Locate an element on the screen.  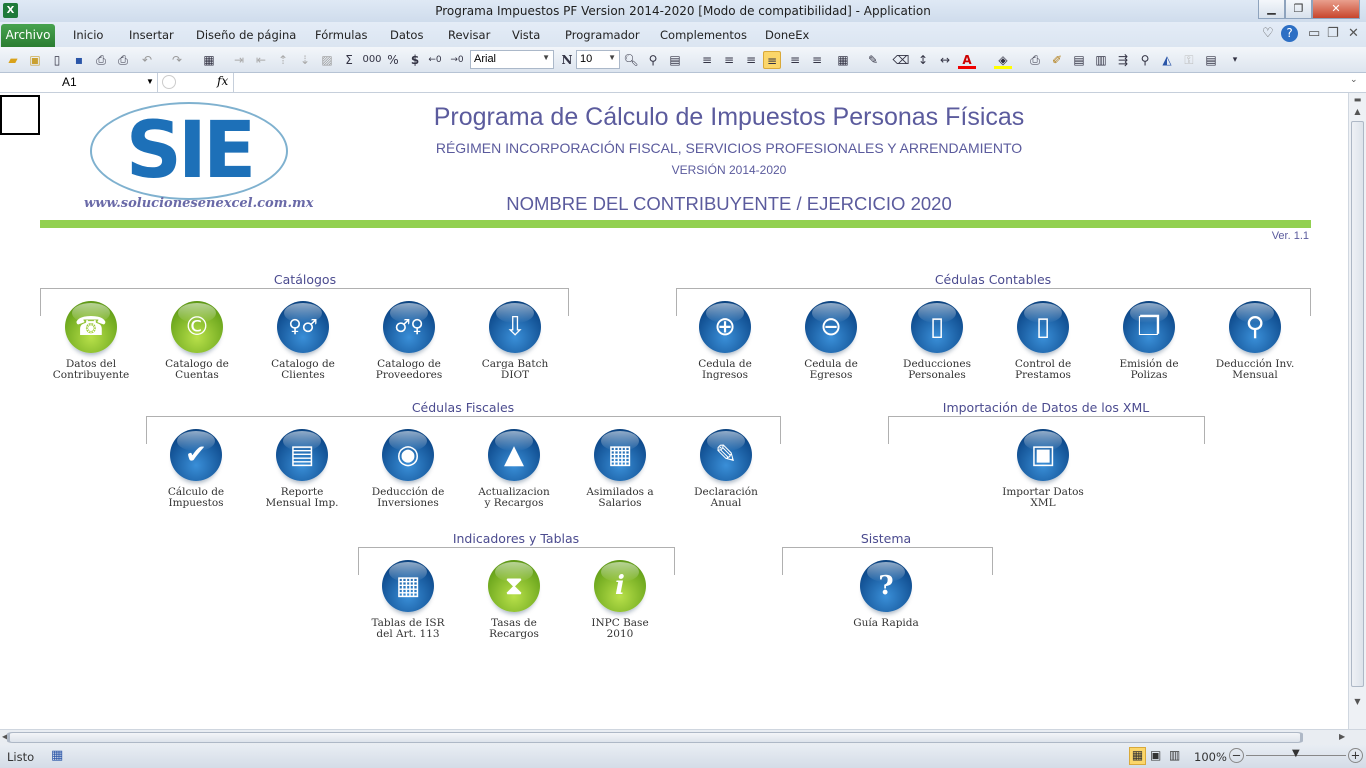
ribbon-minimize-icon: ▭ is located at coordinates (1314, 33).